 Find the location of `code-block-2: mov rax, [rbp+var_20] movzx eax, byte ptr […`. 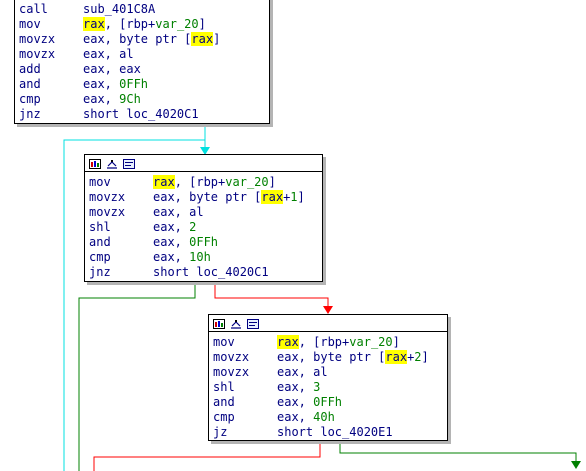

code-block-2: mov rax, [rbp+var_20] movzx eax, byte ptr [… is located at coordinates (203, 218).